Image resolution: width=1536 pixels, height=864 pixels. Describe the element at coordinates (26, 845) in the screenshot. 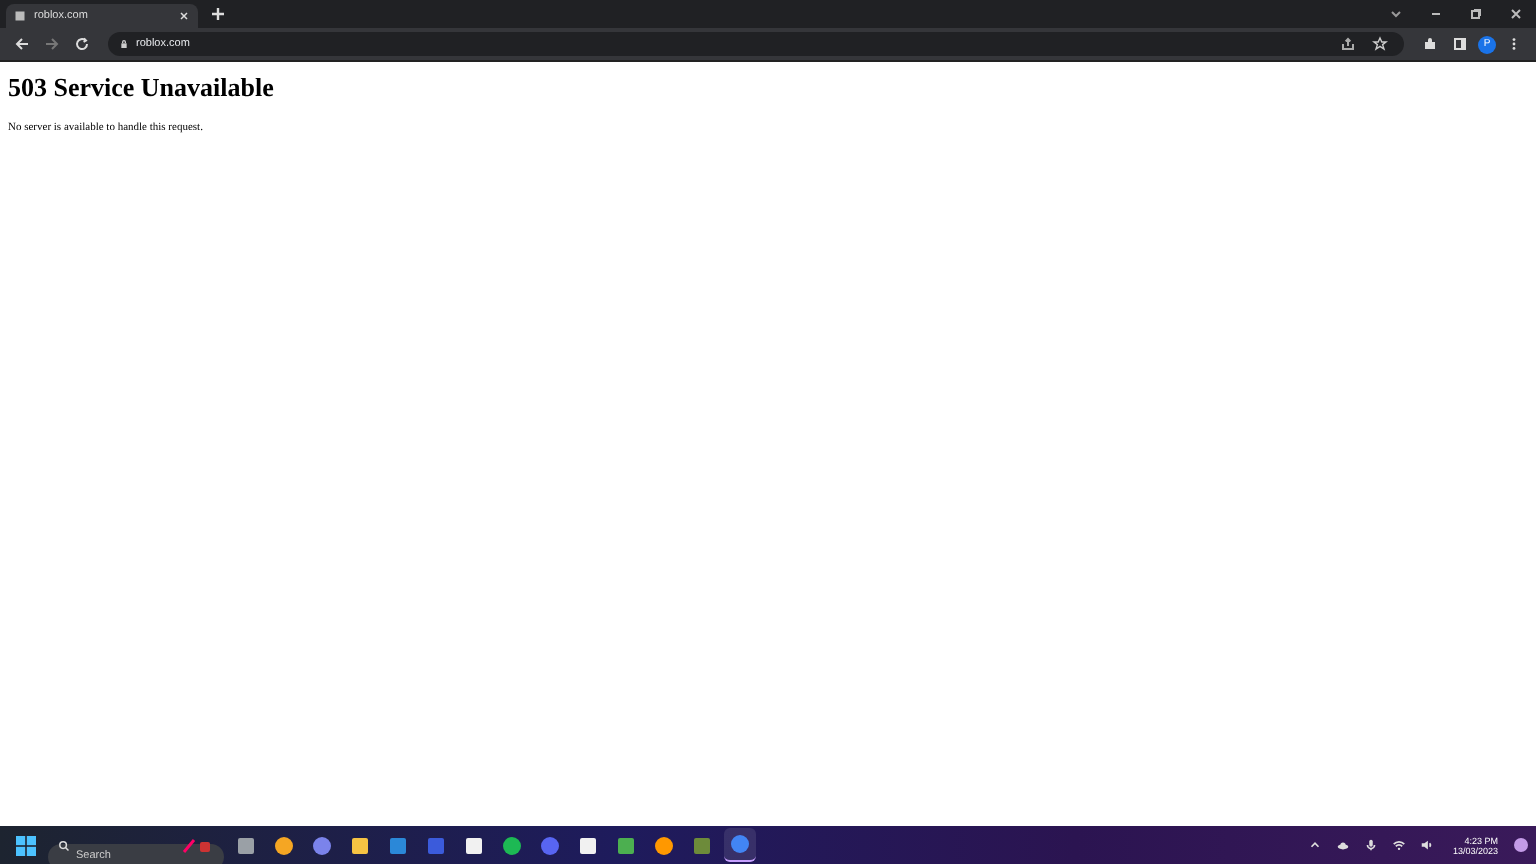

I see `windows-start-icon` at that location.